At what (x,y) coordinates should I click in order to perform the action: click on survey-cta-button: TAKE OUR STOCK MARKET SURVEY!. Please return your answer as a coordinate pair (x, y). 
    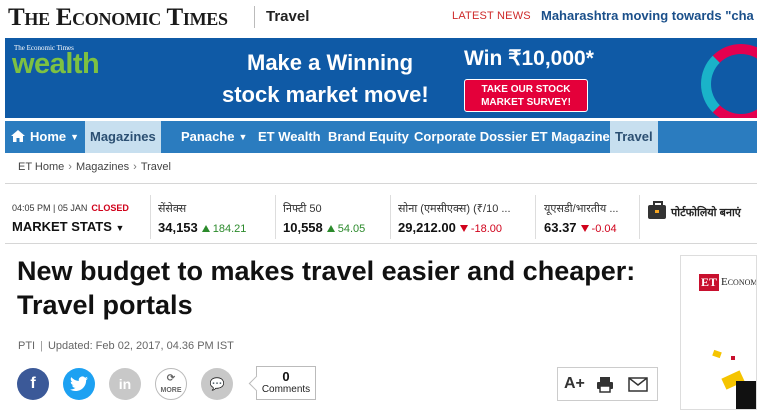
    Looking at the image, I should click on (526, 95).